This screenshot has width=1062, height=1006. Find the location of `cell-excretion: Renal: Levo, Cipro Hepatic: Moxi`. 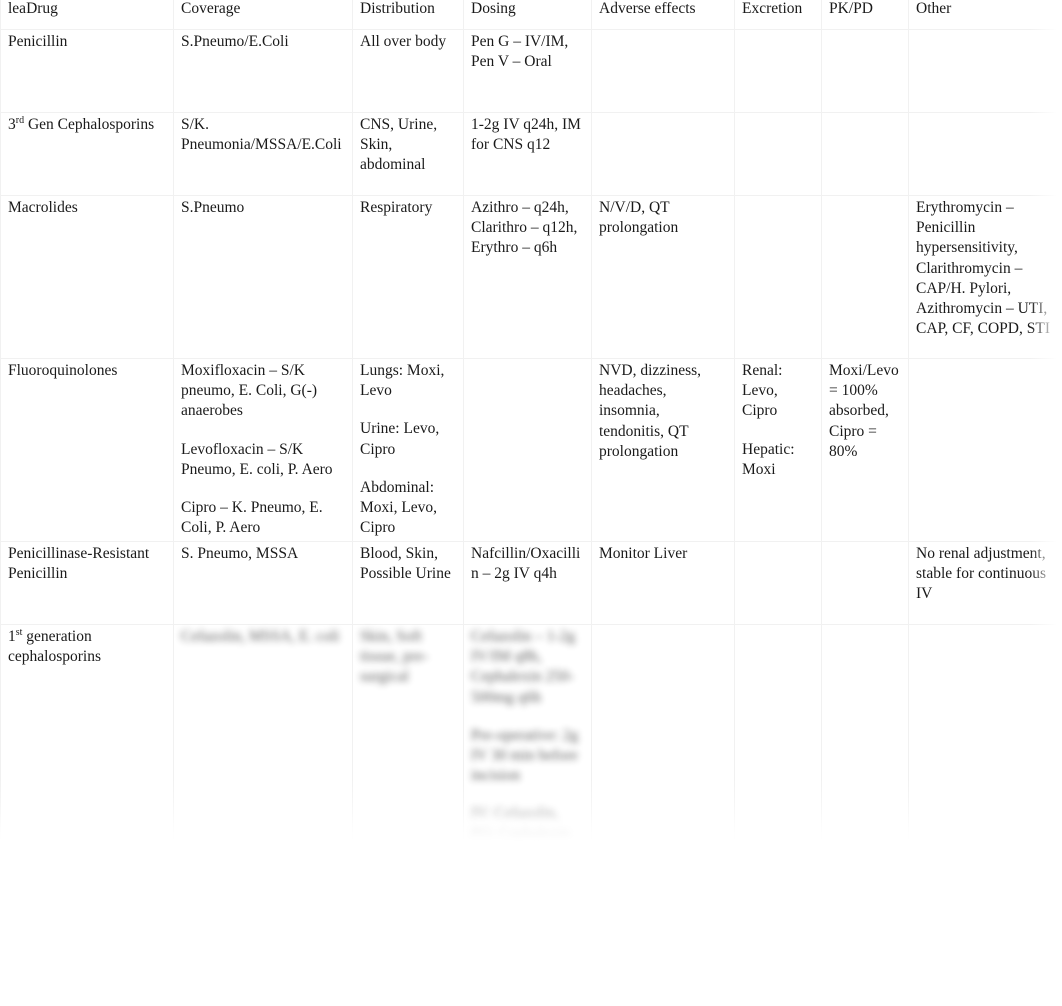

cell-excretion: Renal: Levo, Cipro Hepatic: Moxi is located at coordinates (778, 450).